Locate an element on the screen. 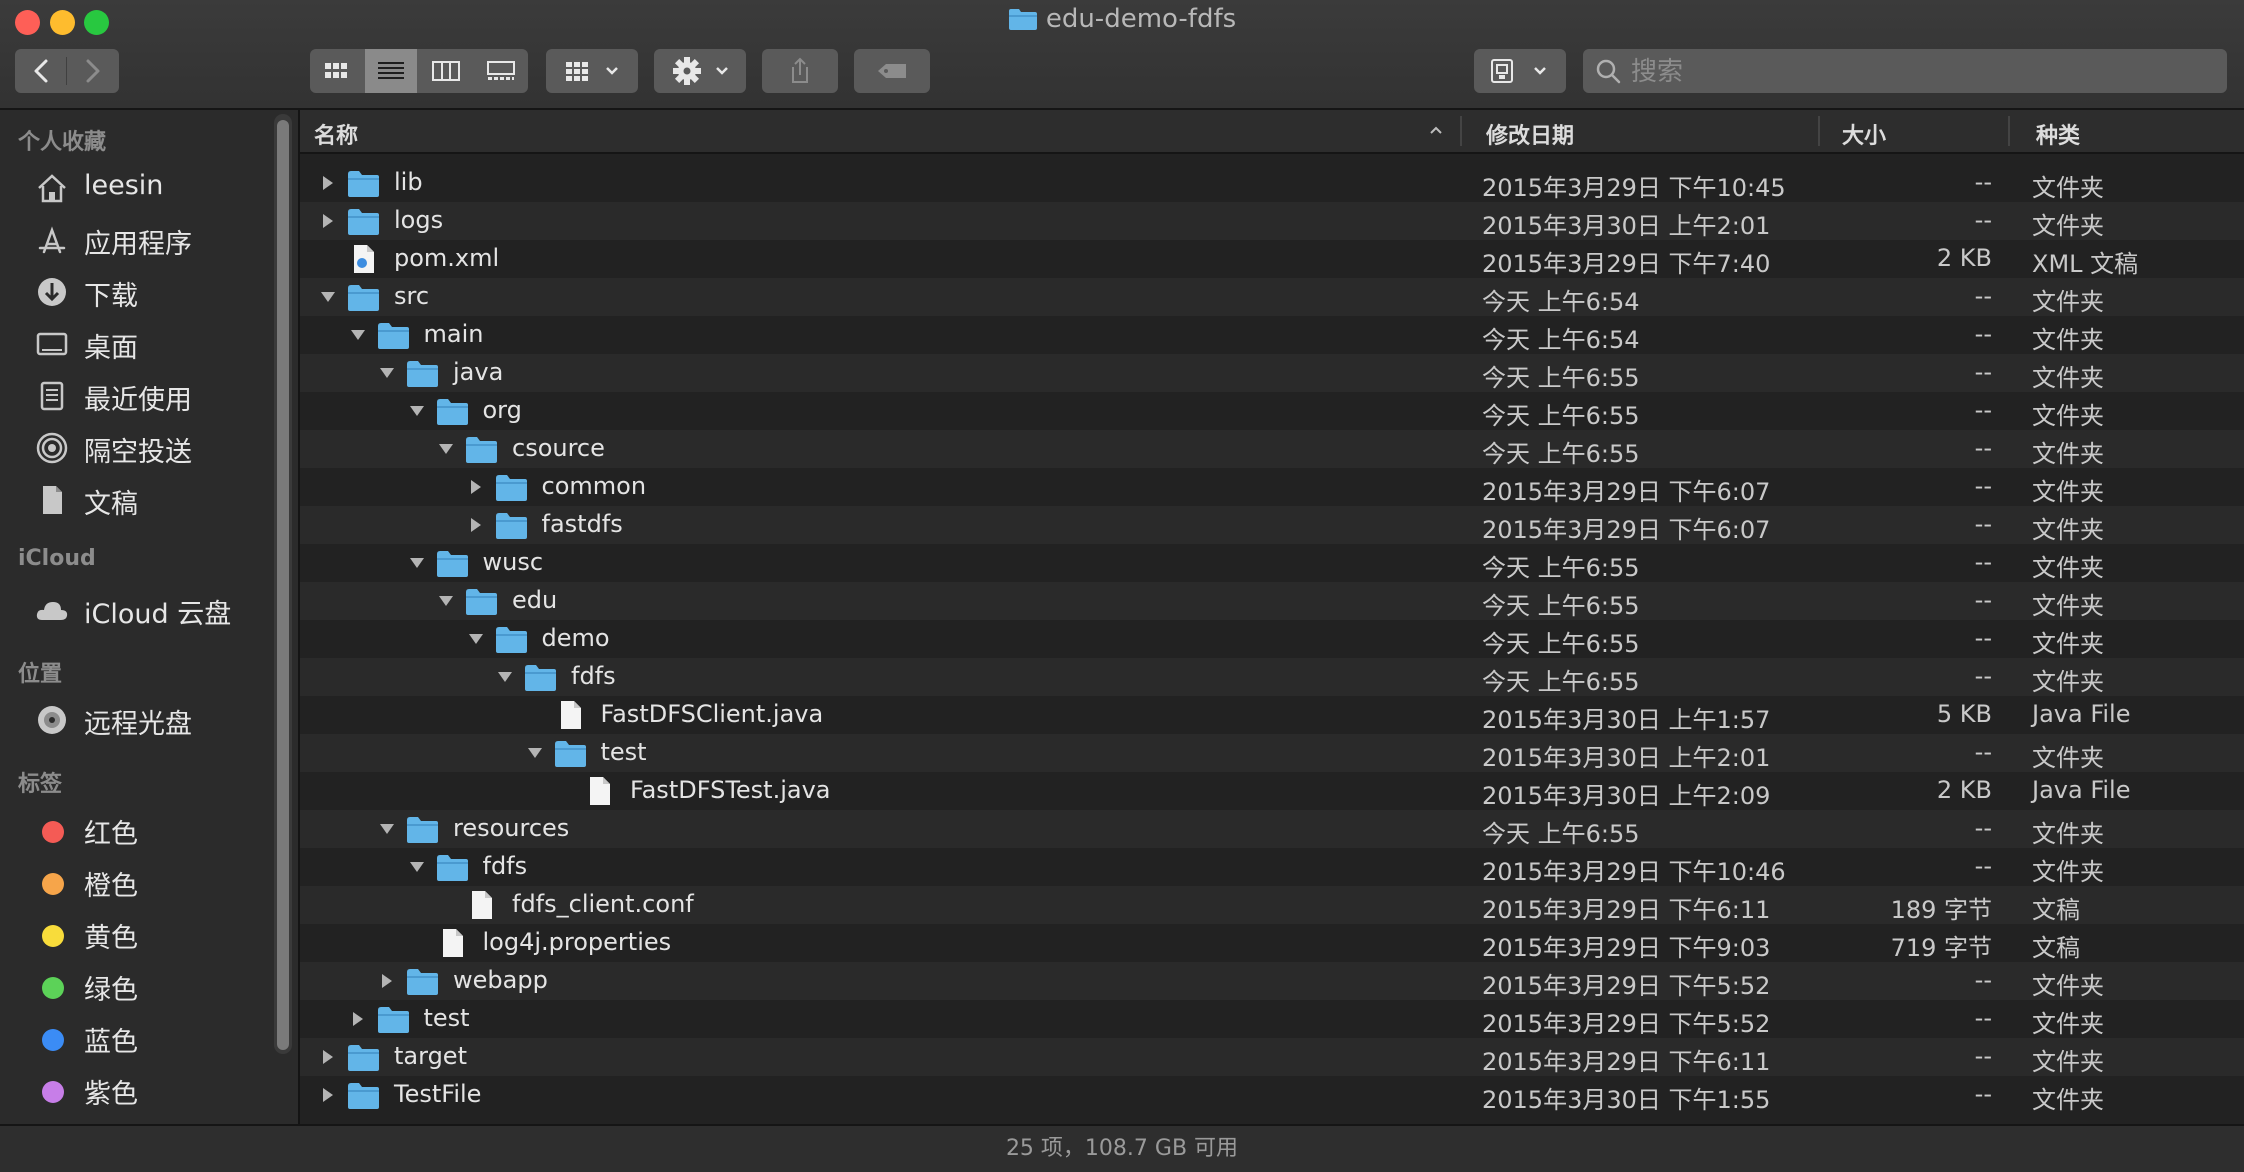 The height and width of the screenshot is (1172, 2244). file-name: src is located at coordinates (412, 296).